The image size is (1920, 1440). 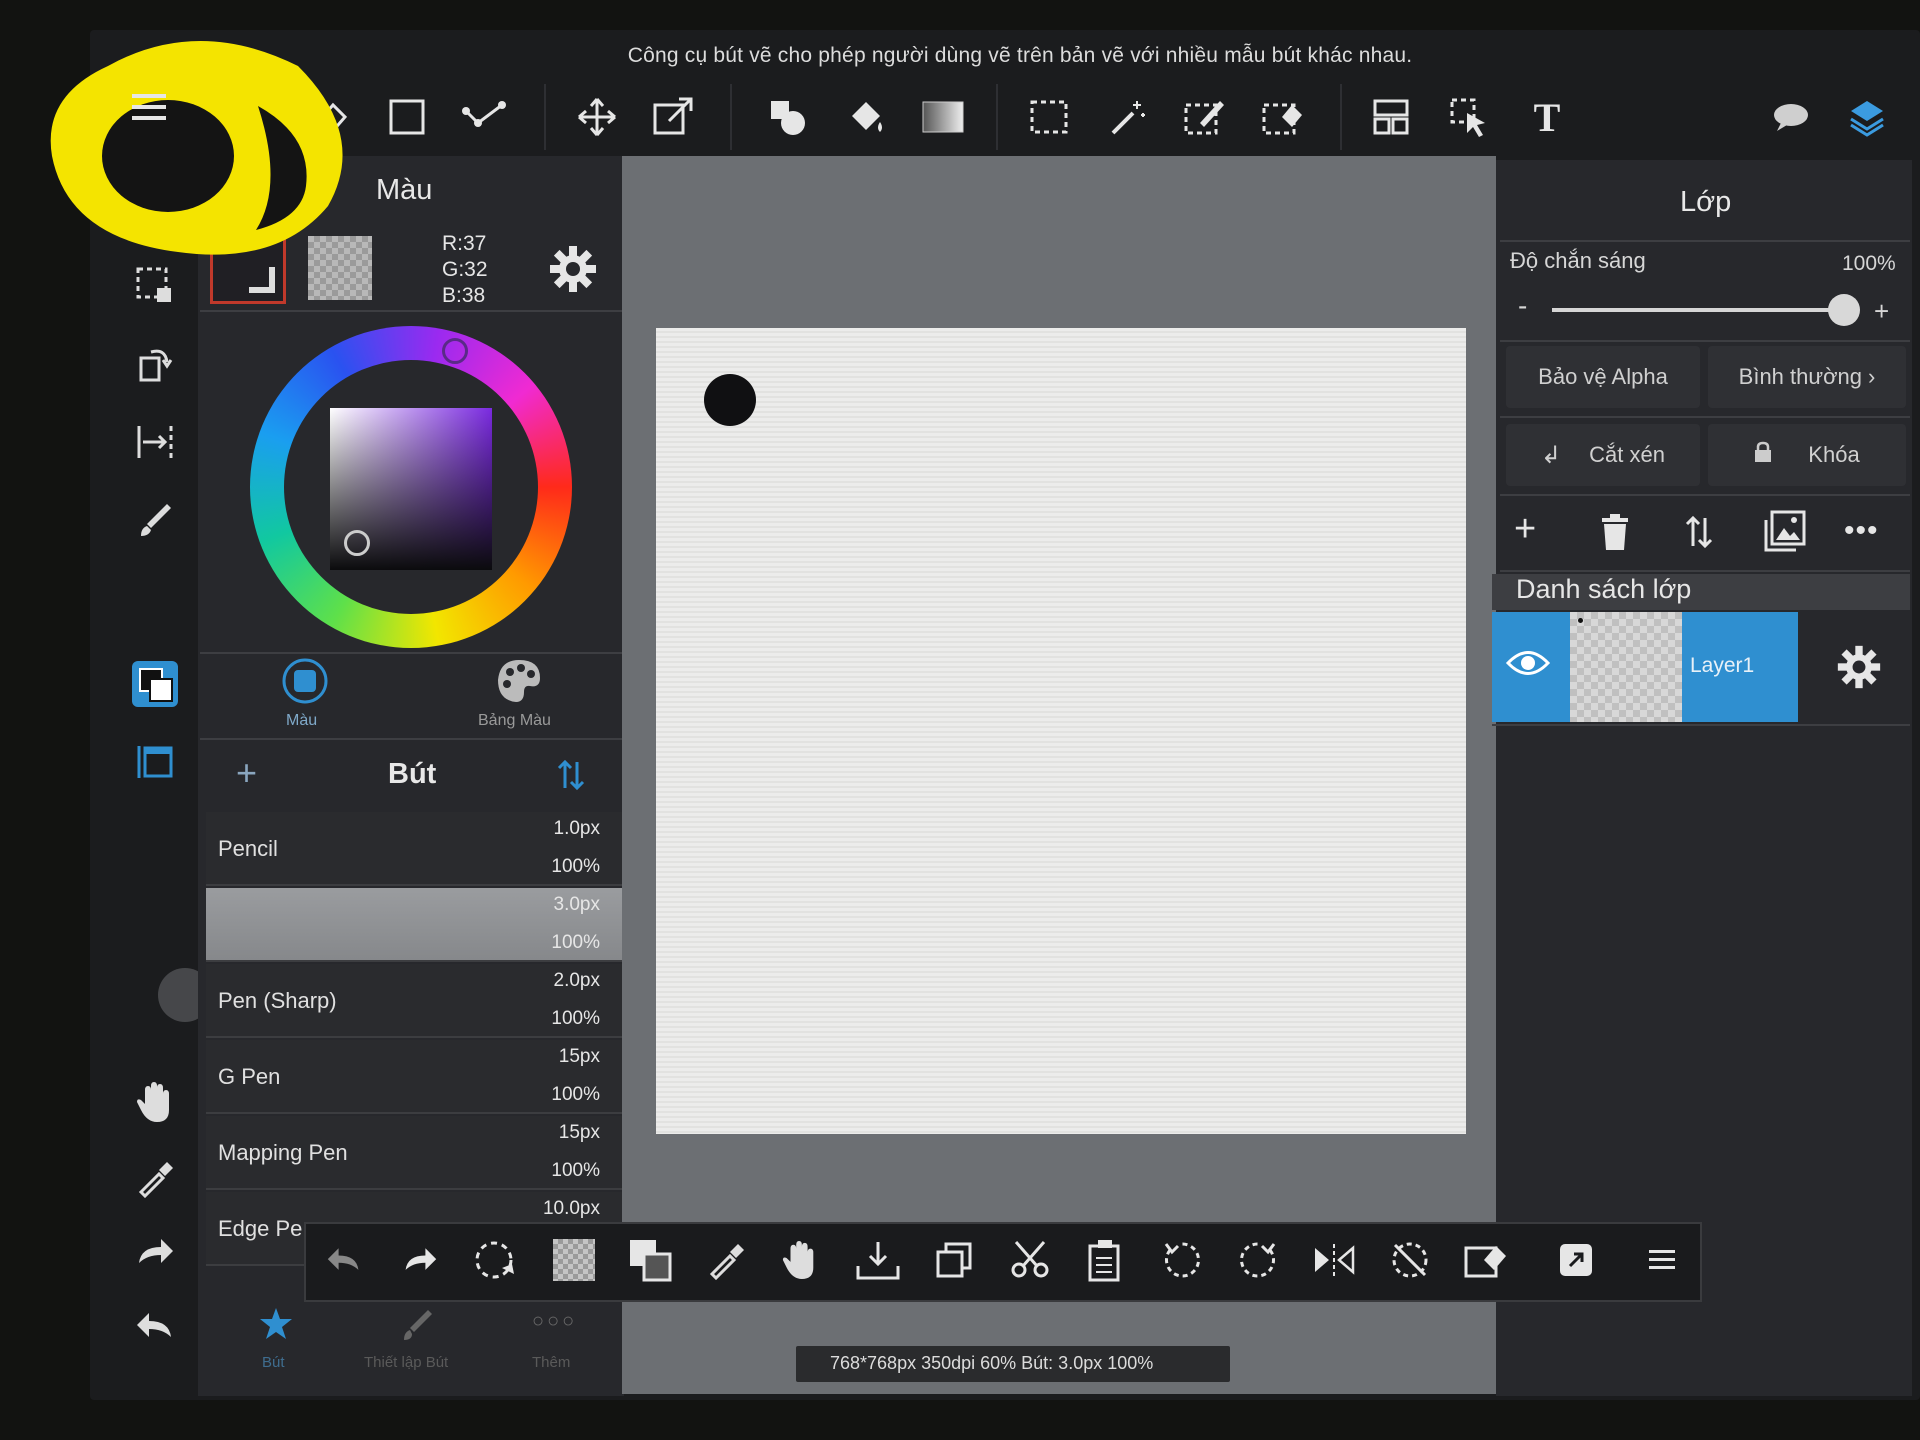 I want to click on brush-row-pen-sharp: Pen (Sharp) 2.0px 100%, so click(x=416, y=1001).